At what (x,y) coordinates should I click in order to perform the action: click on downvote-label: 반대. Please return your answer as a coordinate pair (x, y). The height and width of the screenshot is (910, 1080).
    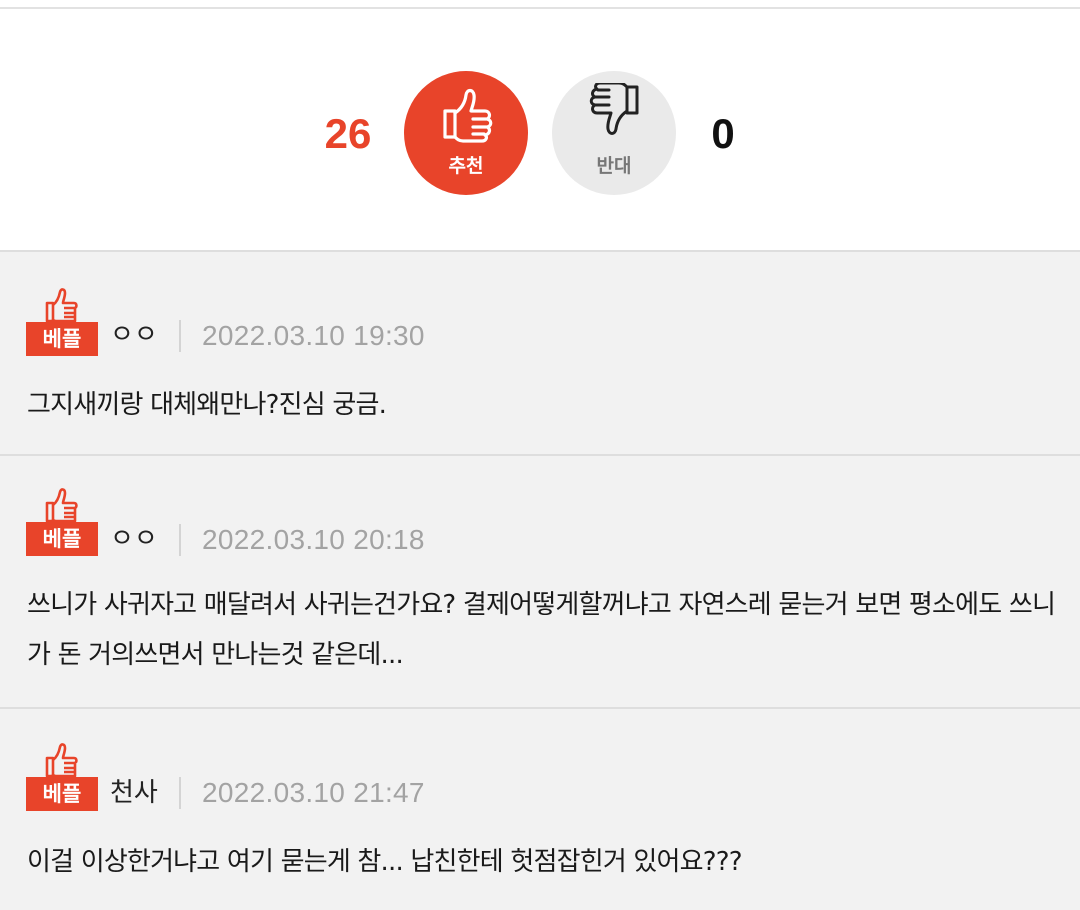
    Looking at the image, I should click on (614, 166).